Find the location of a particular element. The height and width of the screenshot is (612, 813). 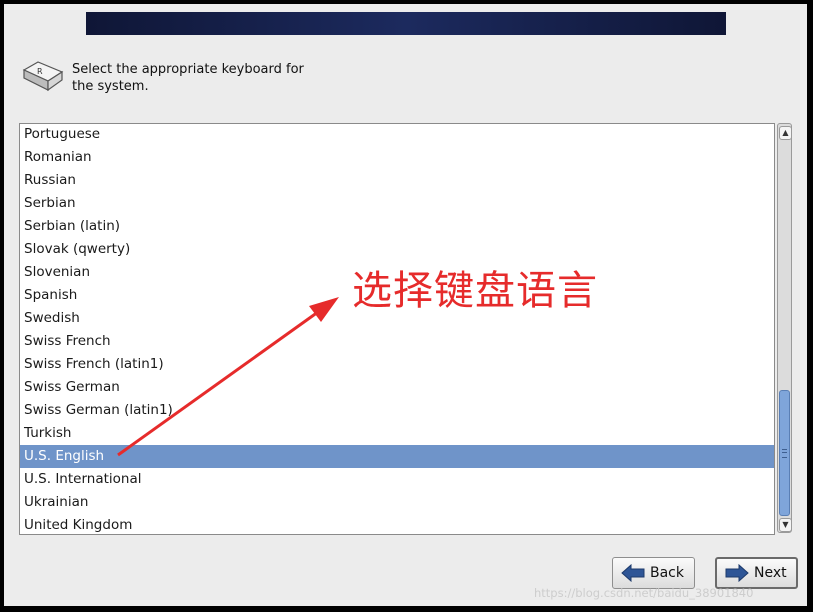

list-item: Serbian (latin) is located at coordinates (397, 226).